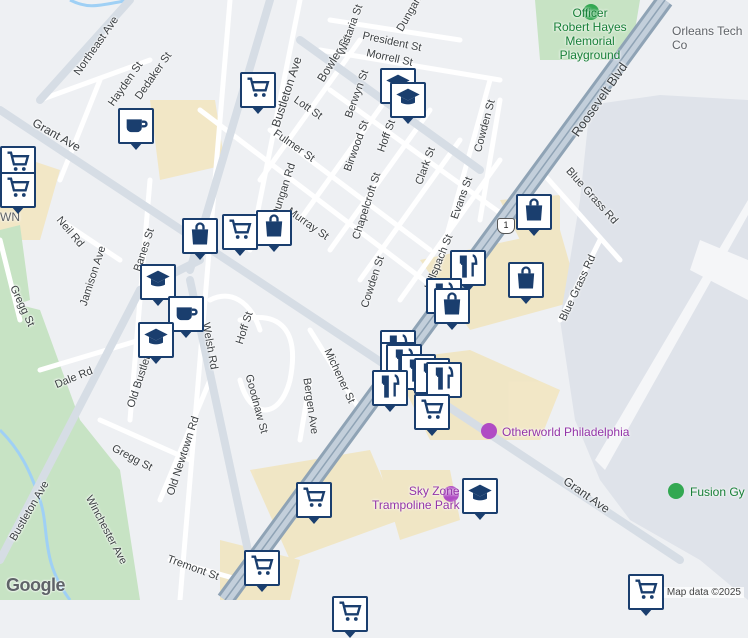 This screenshot has height=638, width=748. Describe the element at coordinates (707, 38) in the screenshot. I see `orleans-label: Orleans Tech Co` at that location.